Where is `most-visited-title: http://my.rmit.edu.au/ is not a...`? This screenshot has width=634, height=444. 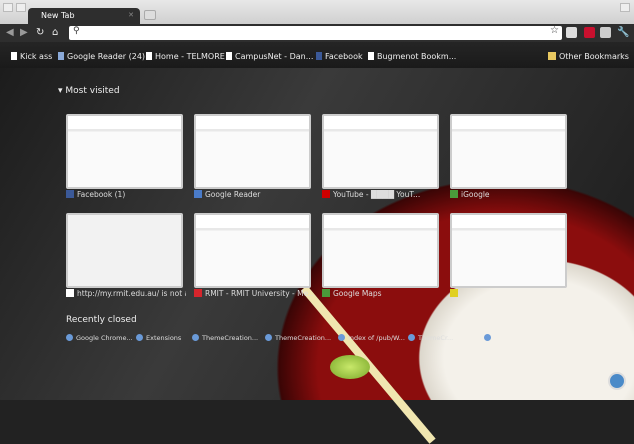 most-visited-title: http://my.rmit.edu.au/ is not a... is located at coordinates (126, 293).